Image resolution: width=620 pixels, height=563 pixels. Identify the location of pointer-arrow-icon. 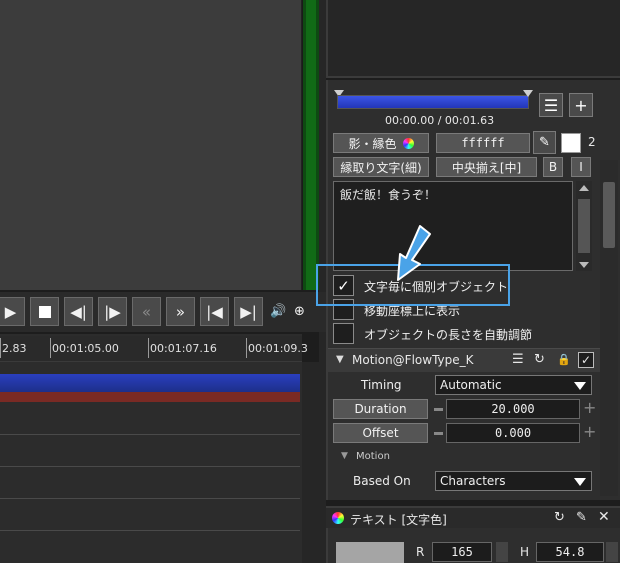
(414, 253).